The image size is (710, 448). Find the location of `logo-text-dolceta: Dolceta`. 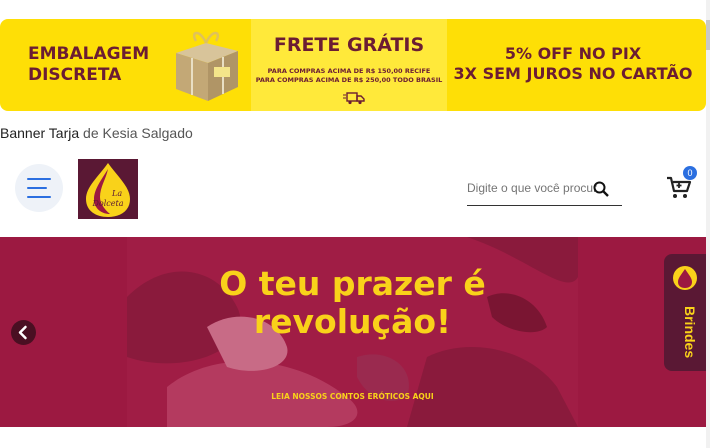

logo-text-dolceta: Dolceta is located at coordinates (108, 203).